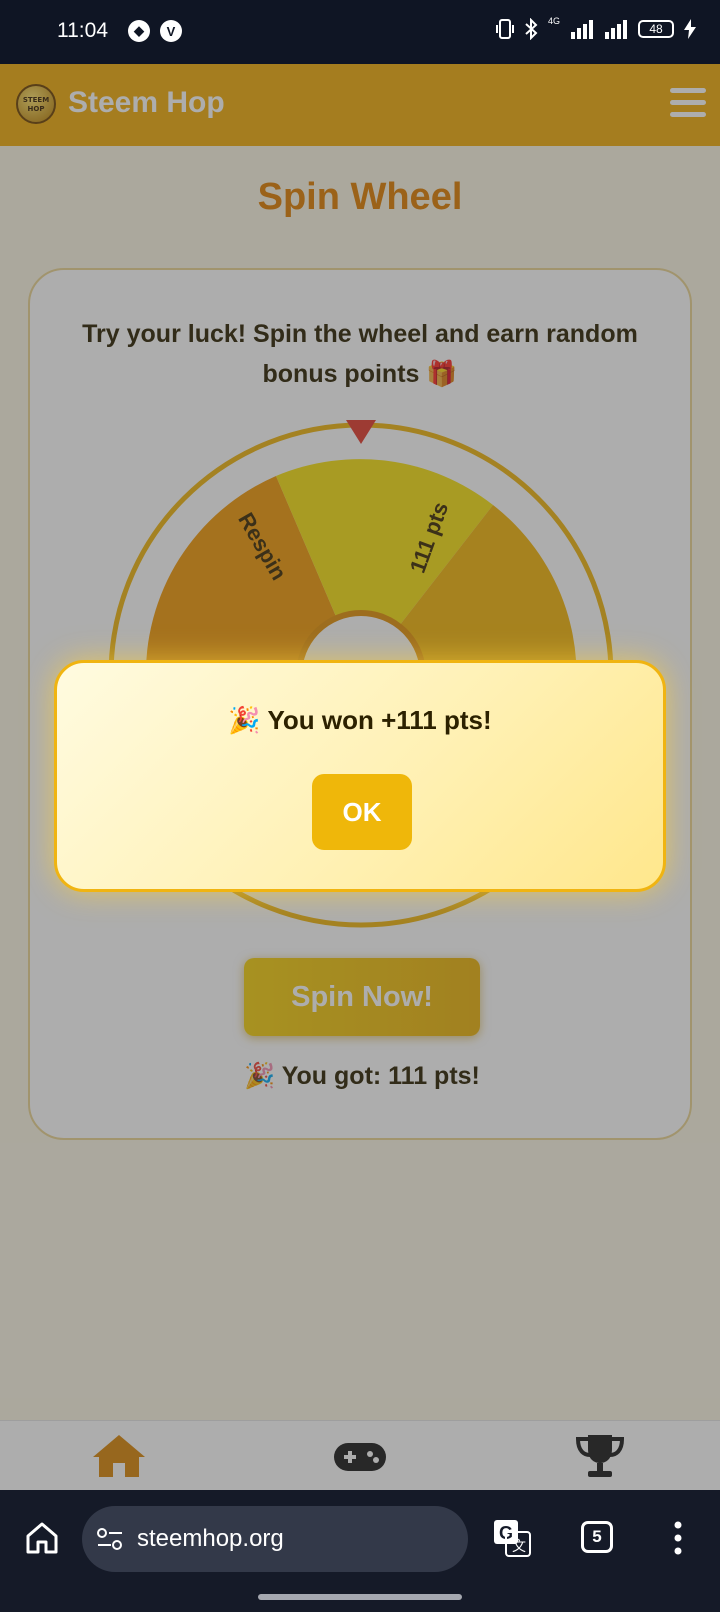 This screenshot has width=720, height=1612. Describe the element at coordinates (362, 812) in the screenshot. I see `ok-button: OK` at that location.